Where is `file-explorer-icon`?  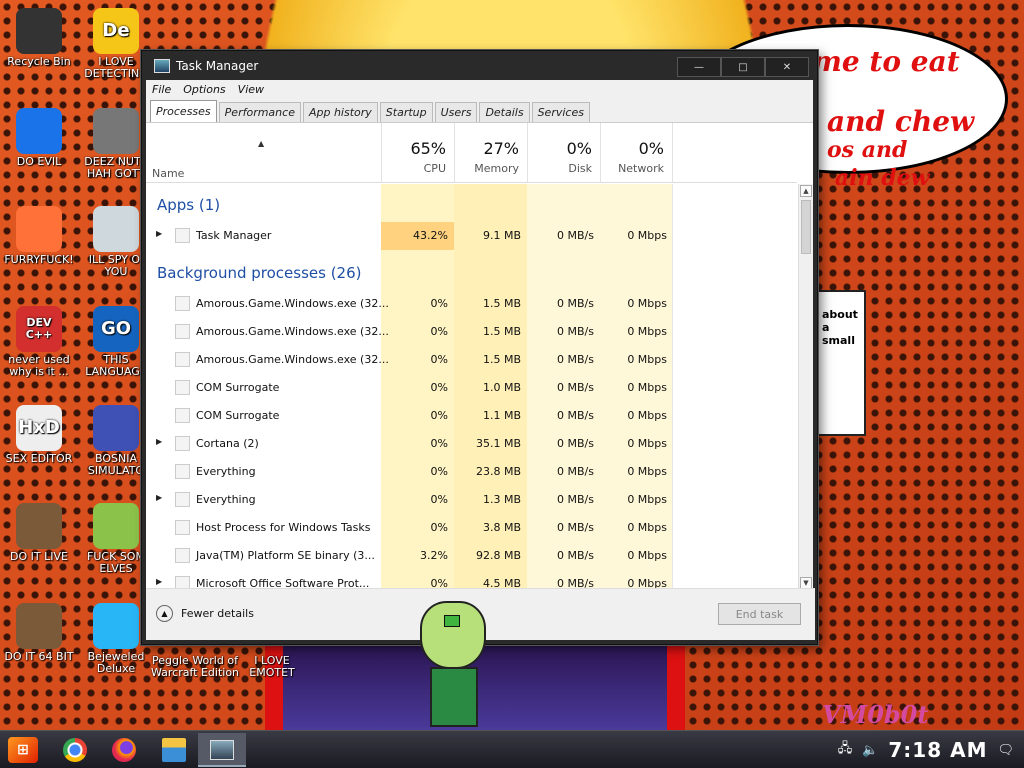 file-explorer-icon is located at coordinates (174, 750).